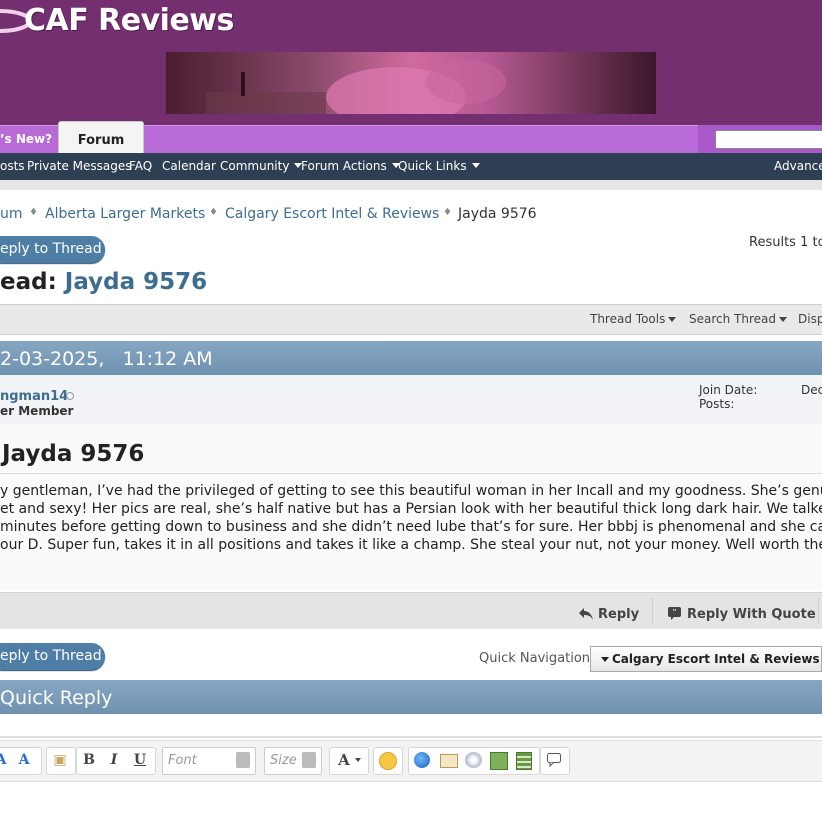 The height and width of the screenshot is (822, 822). What do you see at coordinates (37, 411) in the screenshot?
I see `user-title: er Member` at bounding box center [37, 411].